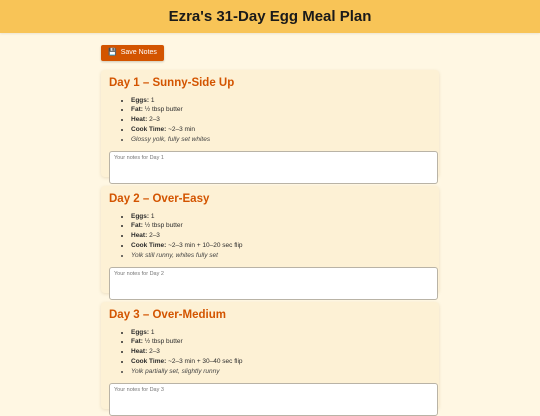 Image resolution: width=540 pixels, height=416 pixels. What do you see at coordinates (205, 245) in the screenshot?
I see `cook-time-value: ~2–3 min + 10–20 sec flip` at bounding box center [205, 245].